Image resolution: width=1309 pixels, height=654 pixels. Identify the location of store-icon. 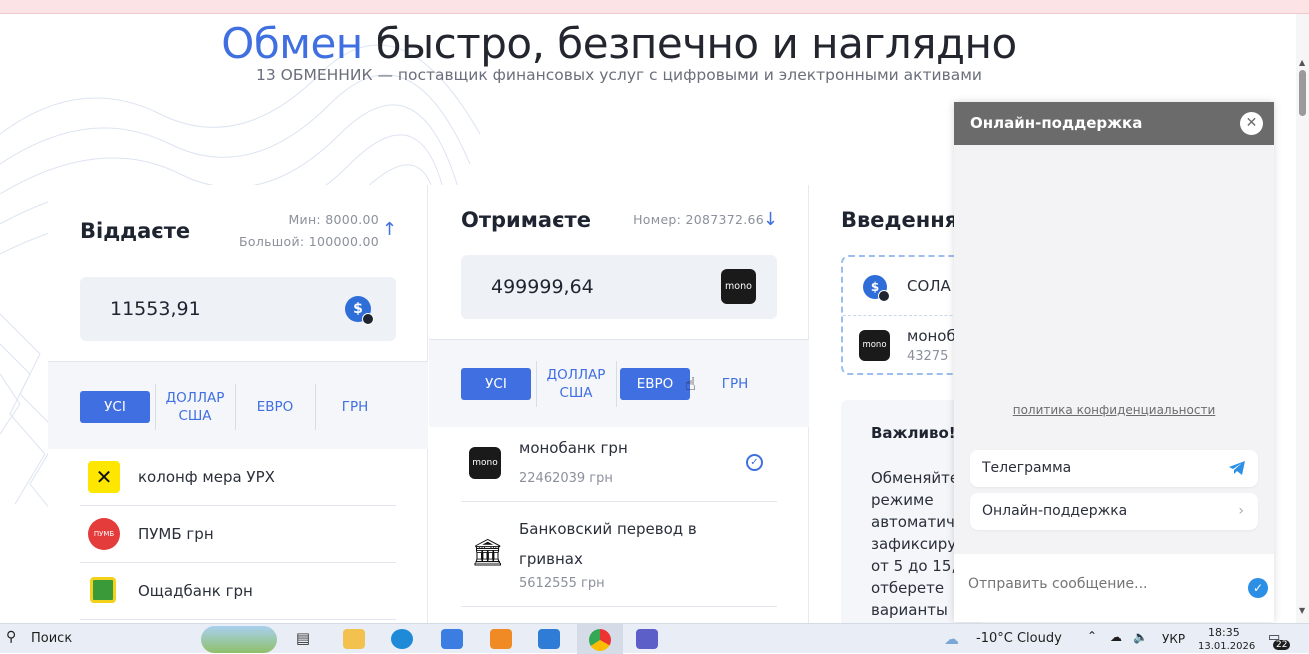
(452, 639).